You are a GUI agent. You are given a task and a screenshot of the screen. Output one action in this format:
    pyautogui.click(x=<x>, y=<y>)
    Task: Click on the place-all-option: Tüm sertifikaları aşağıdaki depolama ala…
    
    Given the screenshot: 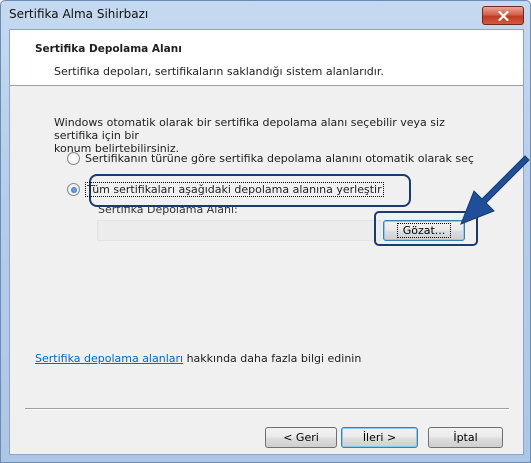 What is the action you would take?
    pyautogui.click(x=225, y=189)
    